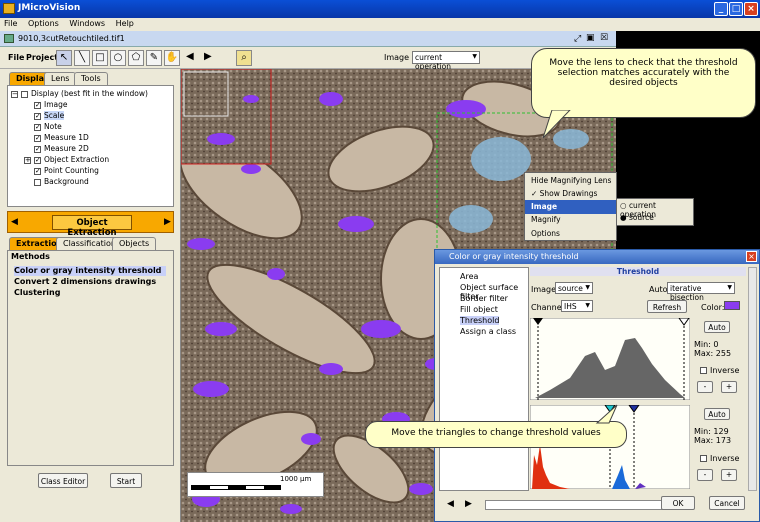 The height and width of the screenshot is (522, 760). What do you see at coordinates (727, 503) in the screenshot?
I see `cancel-button: Cancel` at bounding box center [727, 503].